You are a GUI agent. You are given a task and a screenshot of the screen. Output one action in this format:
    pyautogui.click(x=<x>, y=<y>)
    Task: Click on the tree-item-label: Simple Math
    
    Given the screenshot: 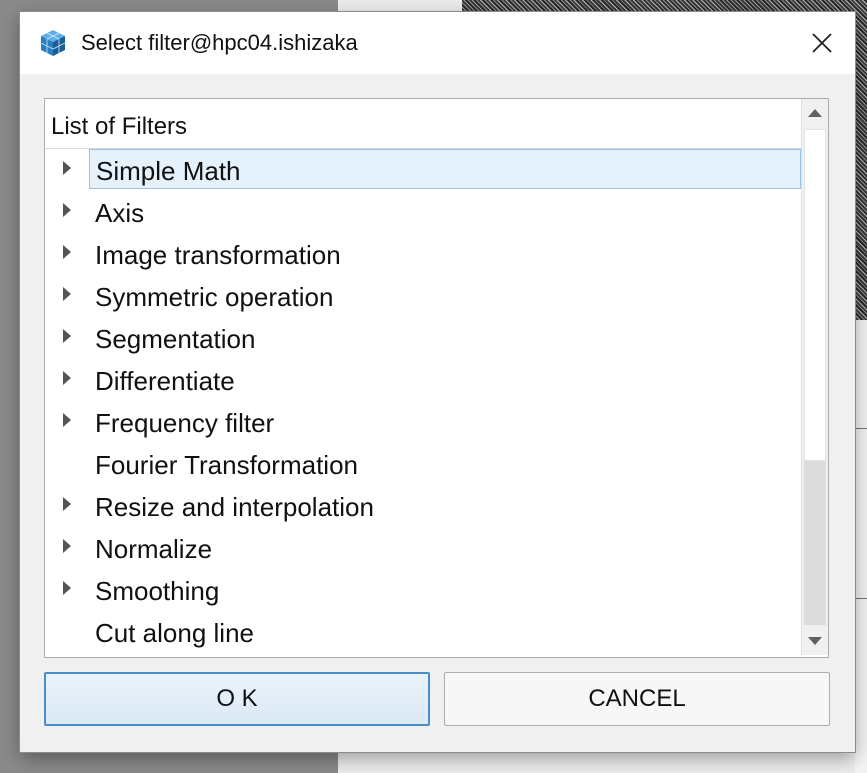 What is the action you would take?
    pyautogui.click(x=445, y=169)
    